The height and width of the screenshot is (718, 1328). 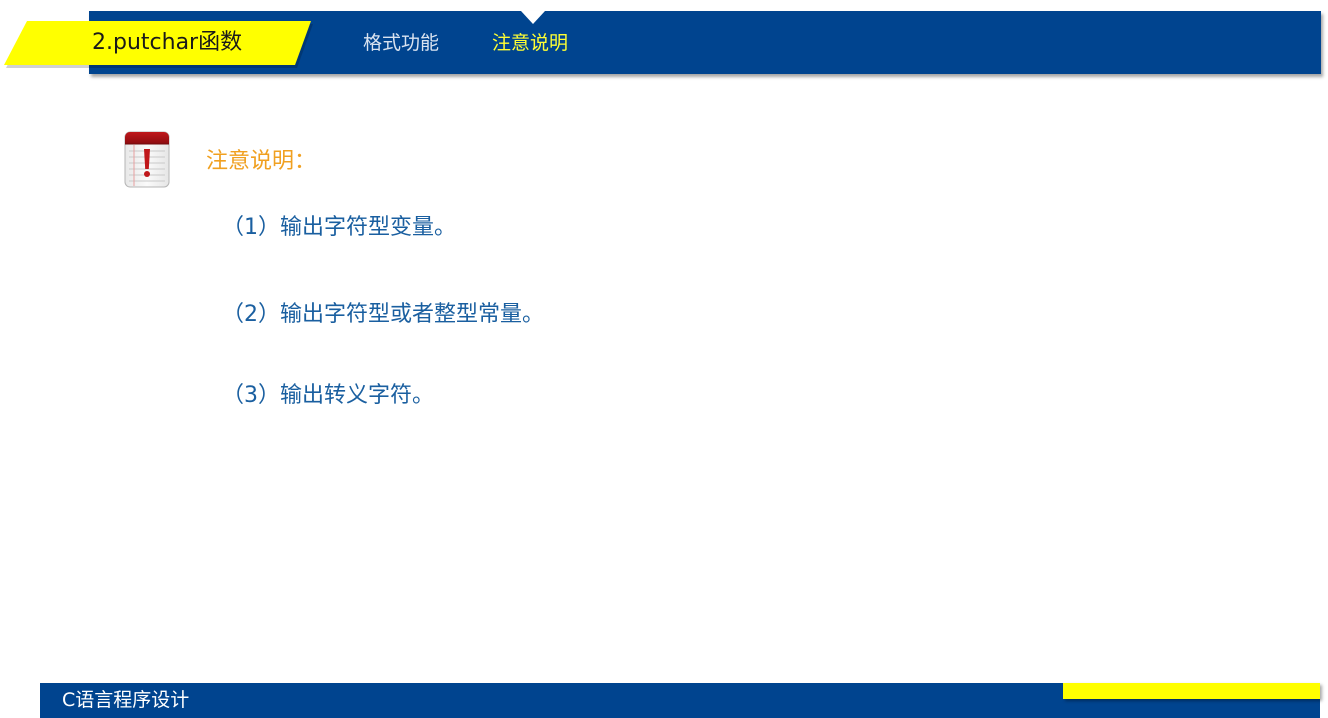 What do you see at coordinates (530, 43) in the screenshot?
I see `tab-notes: 注意说明` at bounding box center [530, 43].